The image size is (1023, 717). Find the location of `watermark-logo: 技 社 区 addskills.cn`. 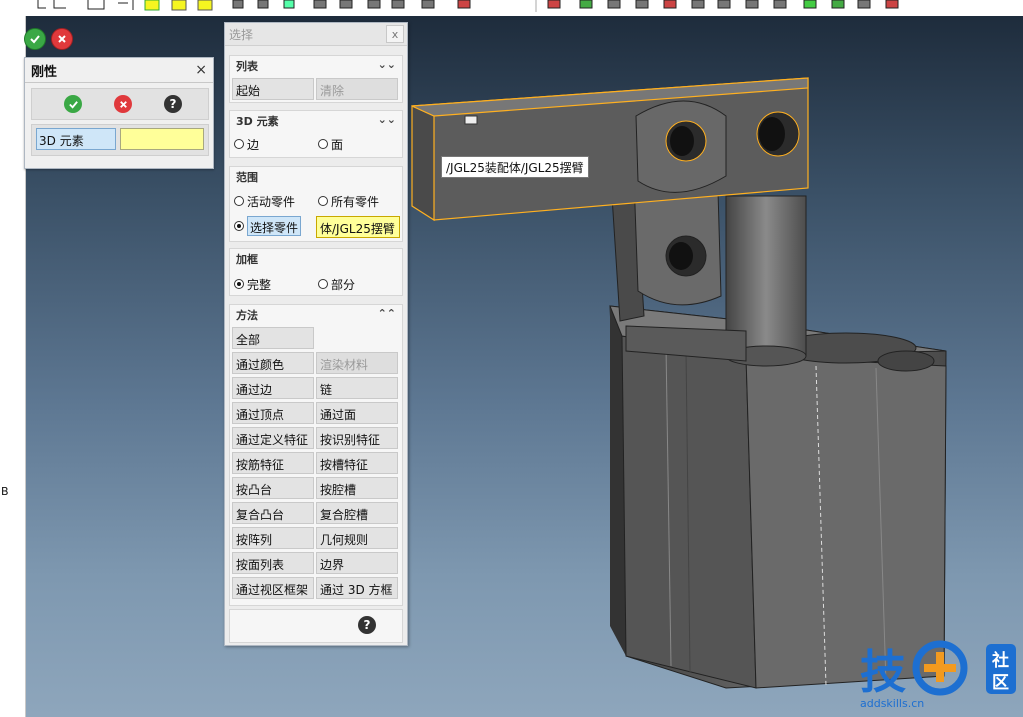

watermark-logo: 技 社 区 addskills.cn is located at coordinates (939, 677).